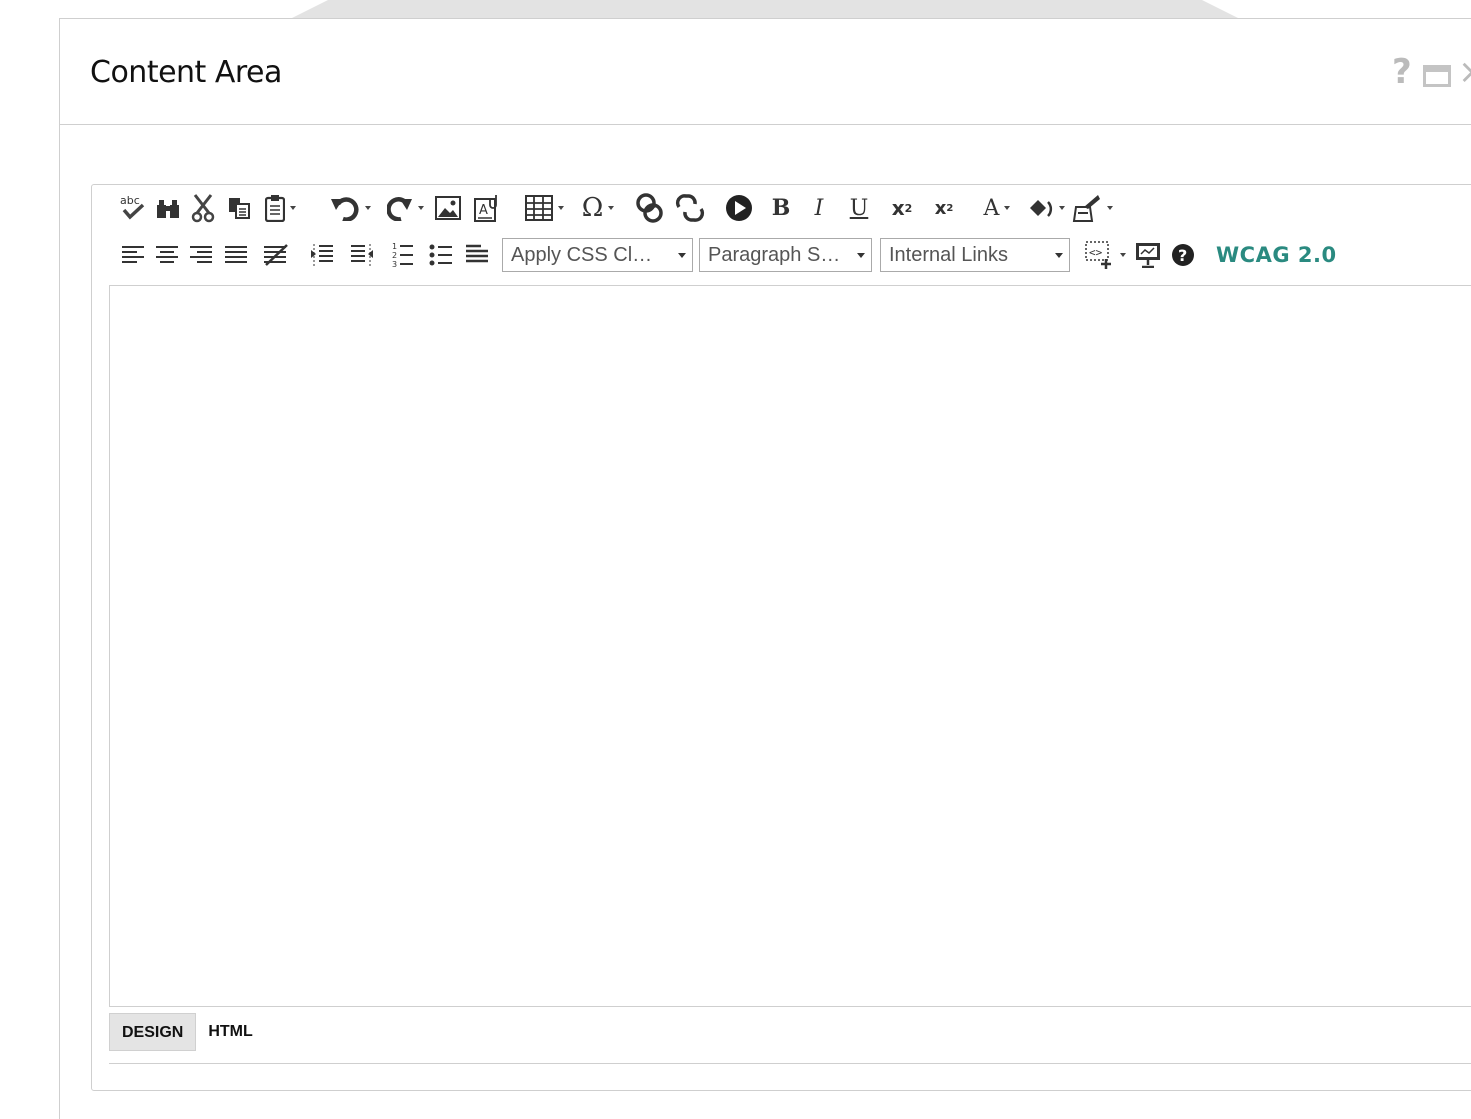 This screenshot has height=1119, width=1471. I want to click on spell-check-icon: abc, so click(133, 208).